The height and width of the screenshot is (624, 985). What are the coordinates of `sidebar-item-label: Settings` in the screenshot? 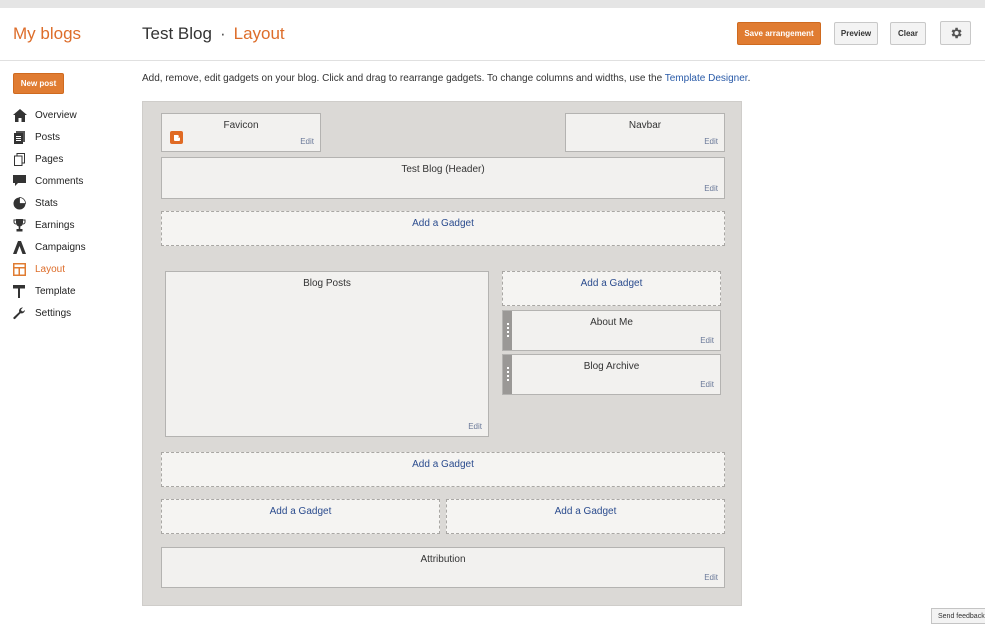 It's located at (53, 313).